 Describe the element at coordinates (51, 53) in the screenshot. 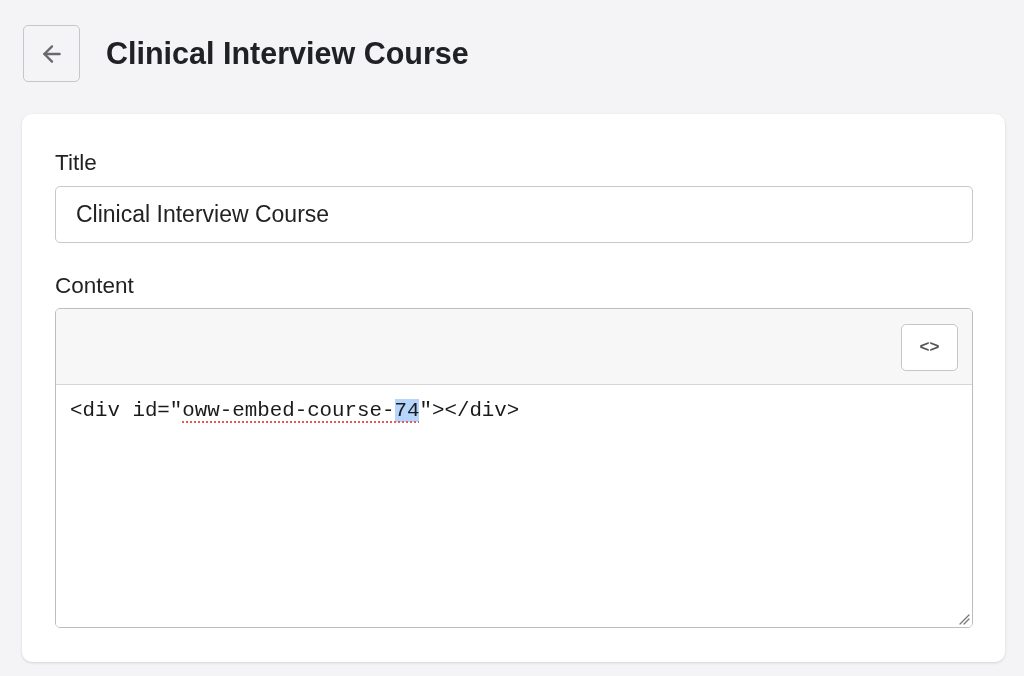

I see `back-button` at that location.